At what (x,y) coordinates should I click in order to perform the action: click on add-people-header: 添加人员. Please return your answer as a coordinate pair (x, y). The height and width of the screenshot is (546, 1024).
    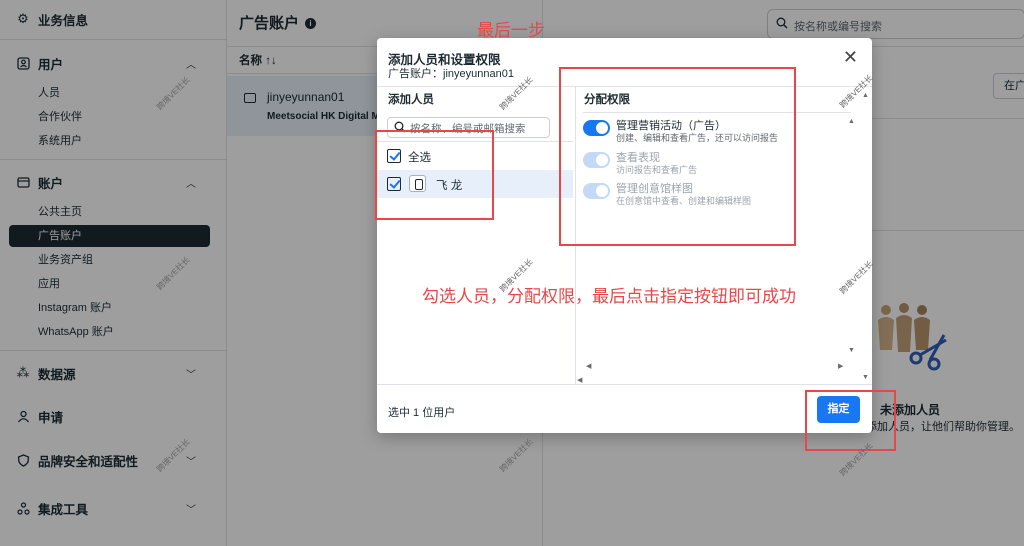
    Looking at the image, I should click on (411, 100).